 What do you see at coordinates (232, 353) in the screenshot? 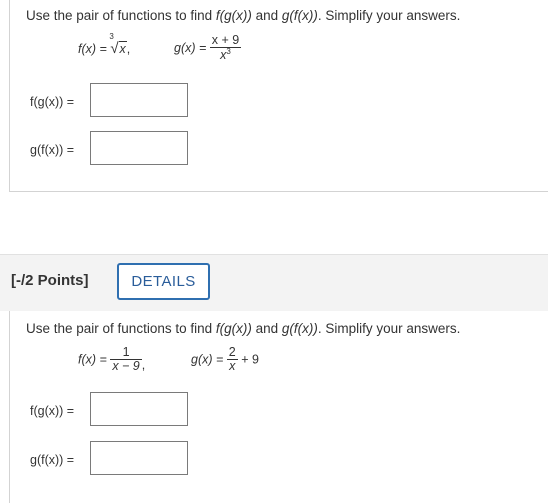
I see `g-numerator: 2` at bounding box center [232, 353].